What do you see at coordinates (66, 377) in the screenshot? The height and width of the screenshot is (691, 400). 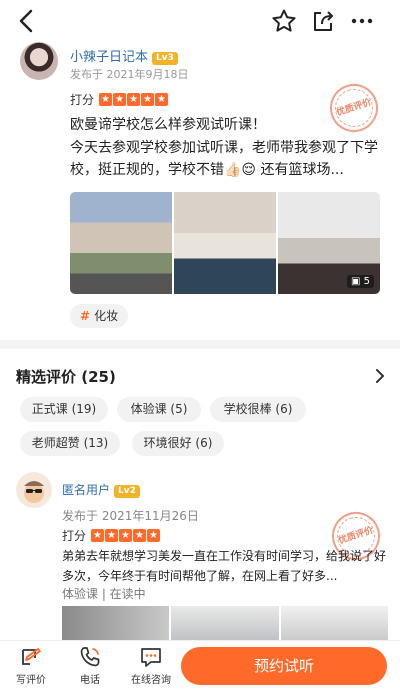 I see `reviews-title: 精选评价 (25)` at bounding box center [66, 377].